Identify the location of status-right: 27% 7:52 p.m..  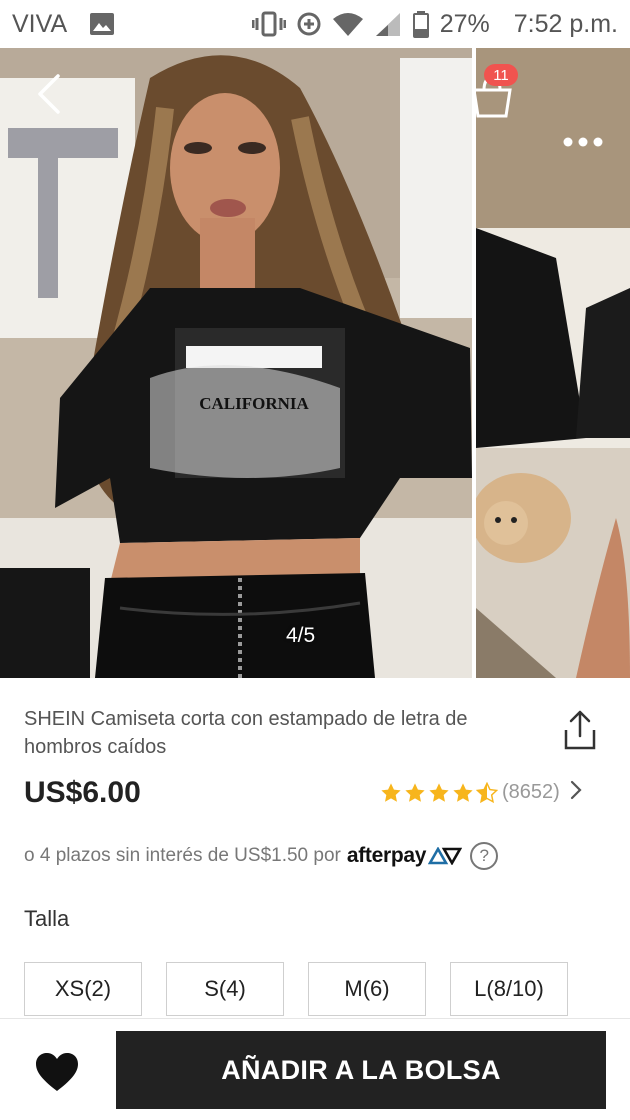
(434, 24).